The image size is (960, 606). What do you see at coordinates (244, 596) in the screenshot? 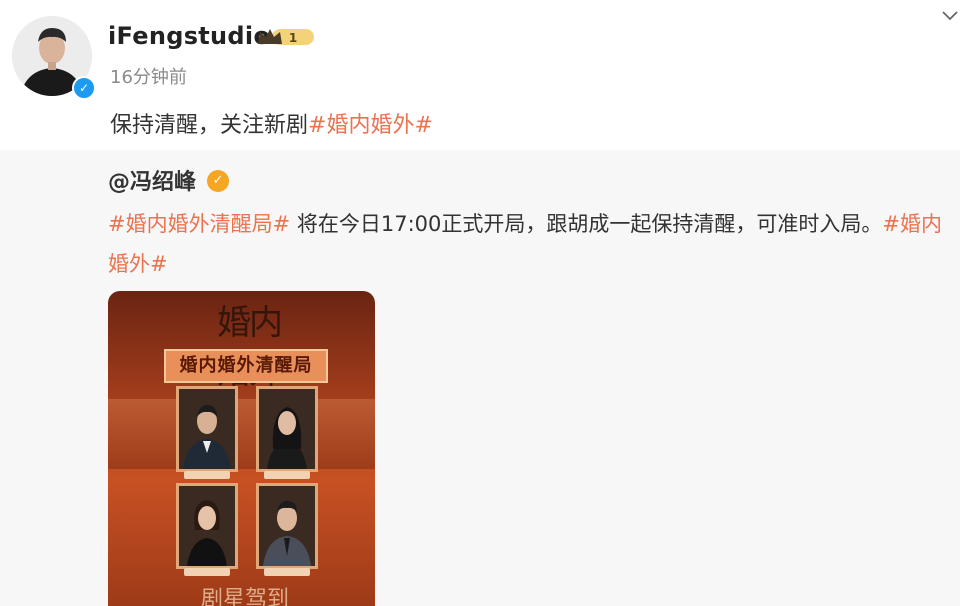
I see `poster-bottom-text: 剧星驾到` at bounding box center [244, 596].